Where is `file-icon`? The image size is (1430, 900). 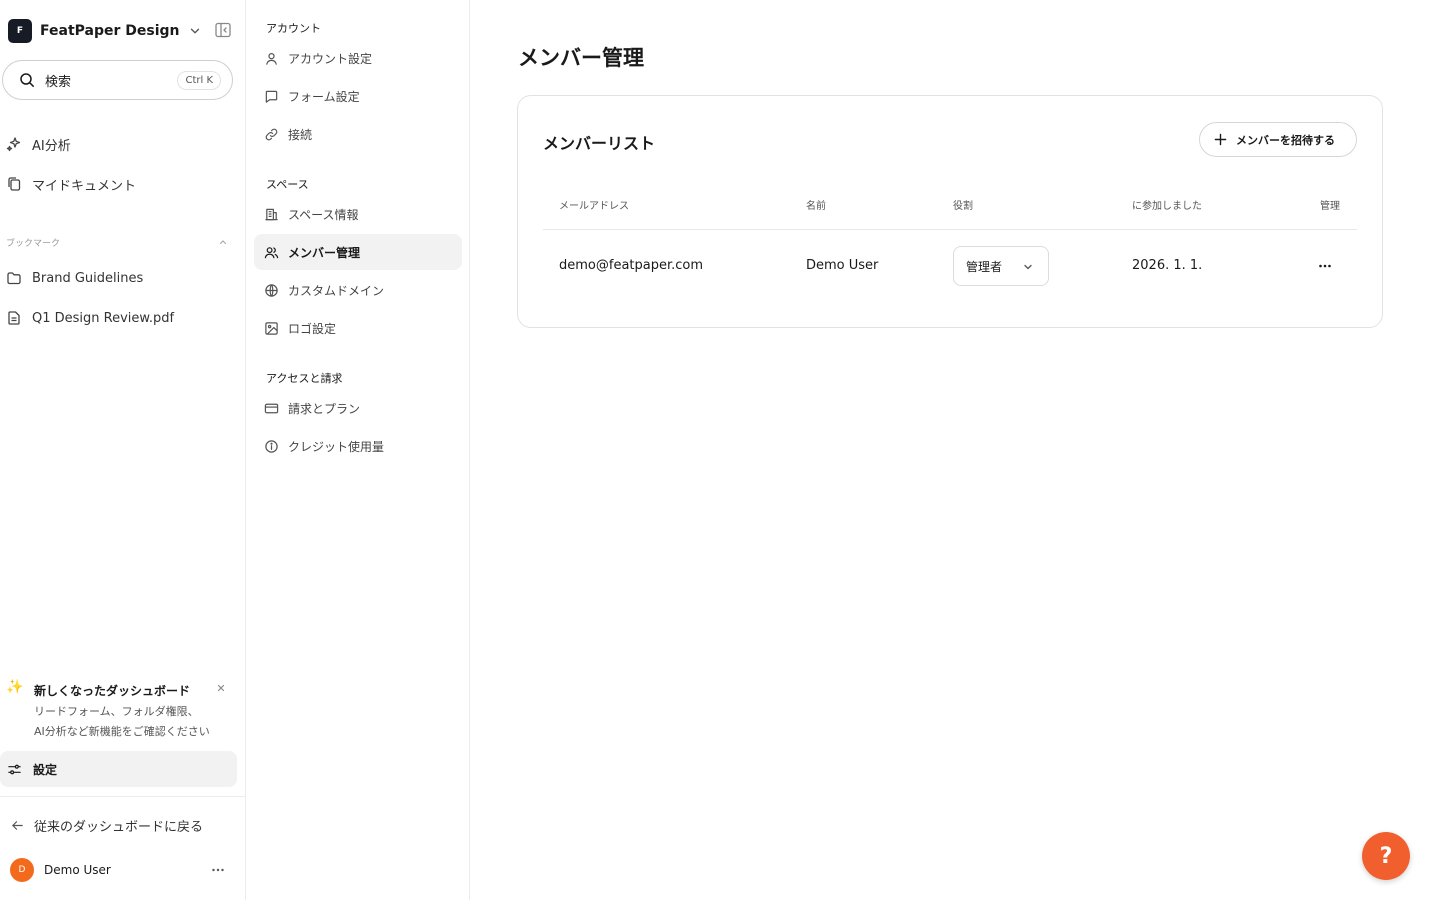 file-icon is located at coordinates (14, 318).